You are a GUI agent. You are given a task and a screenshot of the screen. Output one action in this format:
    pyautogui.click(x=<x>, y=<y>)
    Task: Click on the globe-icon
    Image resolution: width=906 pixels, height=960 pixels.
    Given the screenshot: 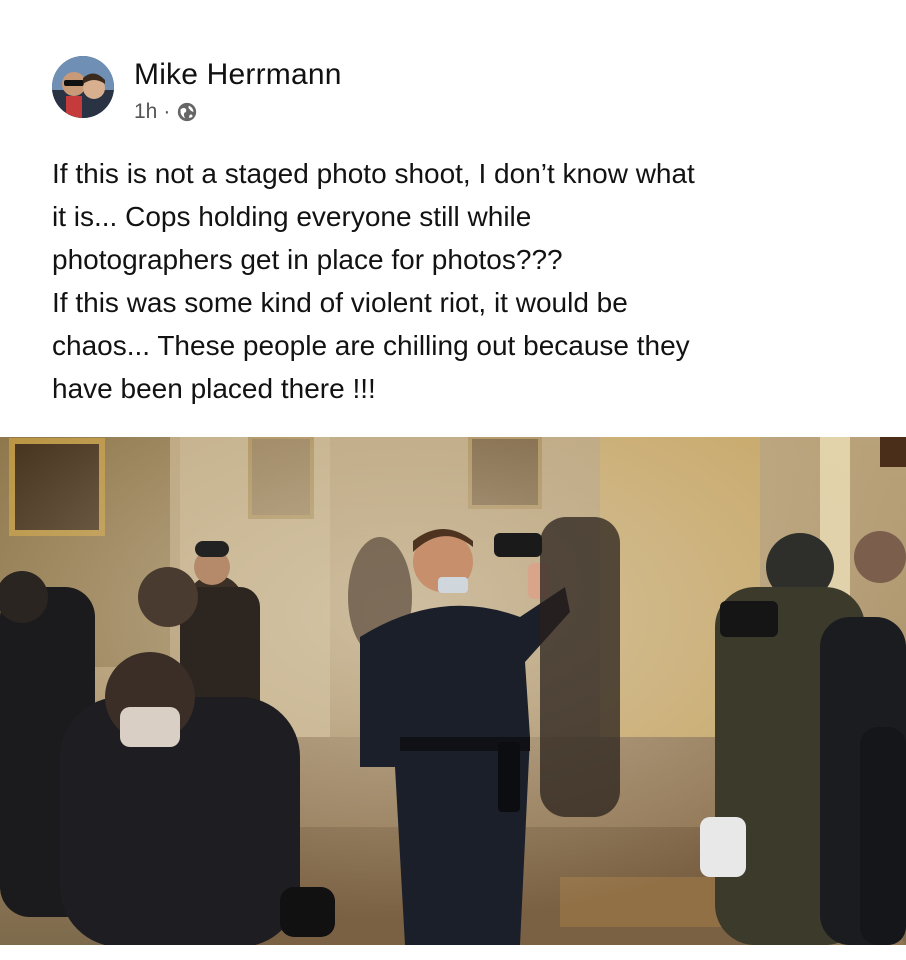 What is the action you would take?
    pyautogui.click(x=187, y=112)
    